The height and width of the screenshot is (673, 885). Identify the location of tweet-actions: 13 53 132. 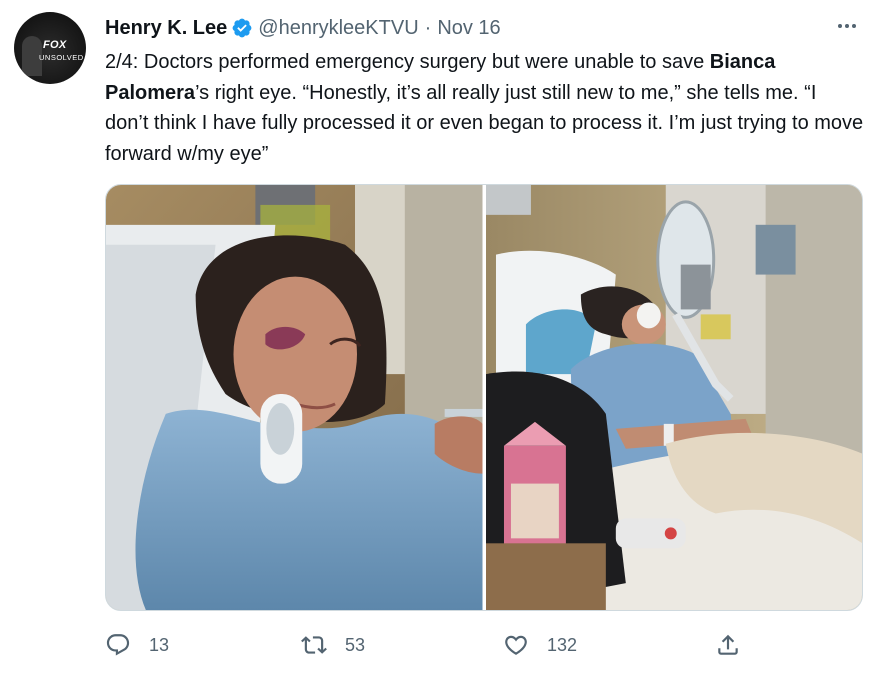
(435, 645).